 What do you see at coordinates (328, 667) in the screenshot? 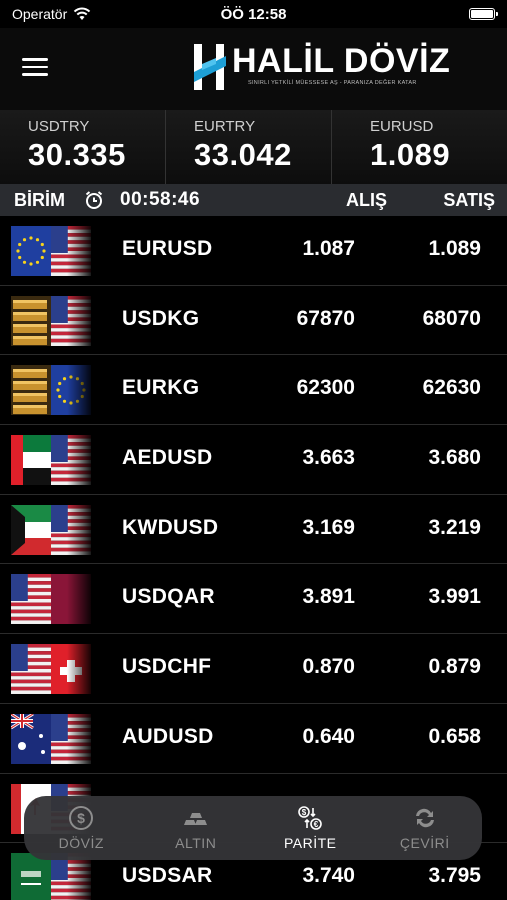
I see `buy-price: 0.870` at bounding box center [328, 667].